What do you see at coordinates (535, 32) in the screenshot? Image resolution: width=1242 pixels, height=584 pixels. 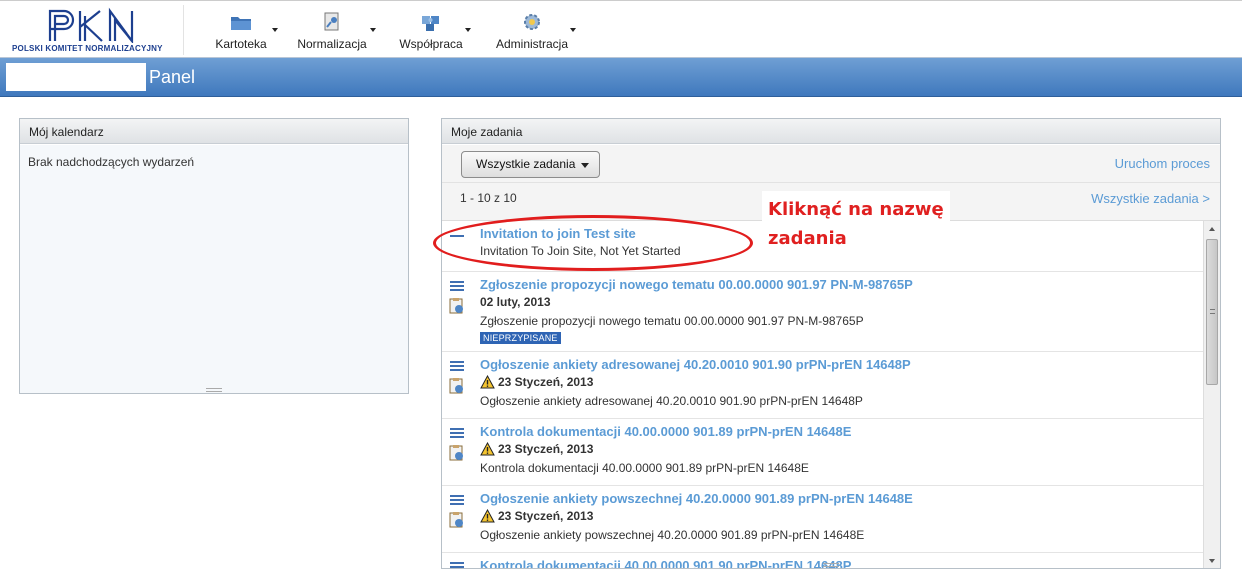 I see `menu-administracja: Administracja` at bounding box center [535, 32].